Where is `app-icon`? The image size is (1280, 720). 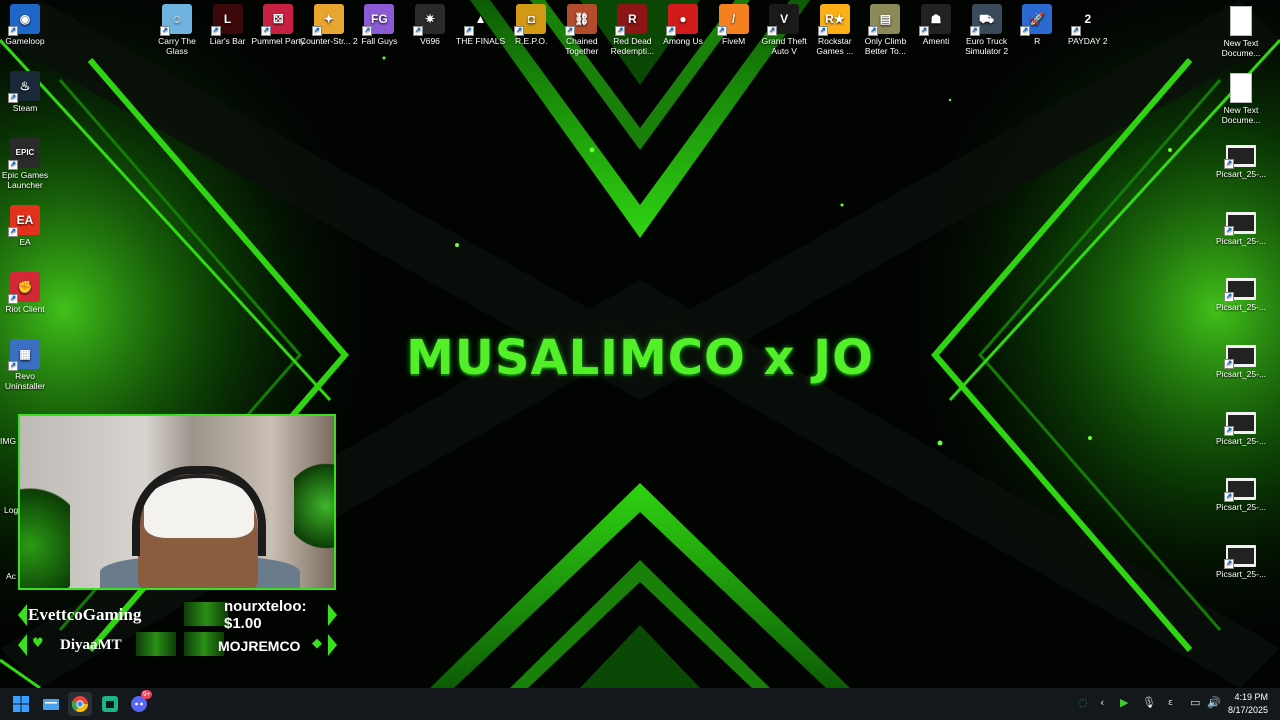
app-icon is located at coordinates (110, 704).